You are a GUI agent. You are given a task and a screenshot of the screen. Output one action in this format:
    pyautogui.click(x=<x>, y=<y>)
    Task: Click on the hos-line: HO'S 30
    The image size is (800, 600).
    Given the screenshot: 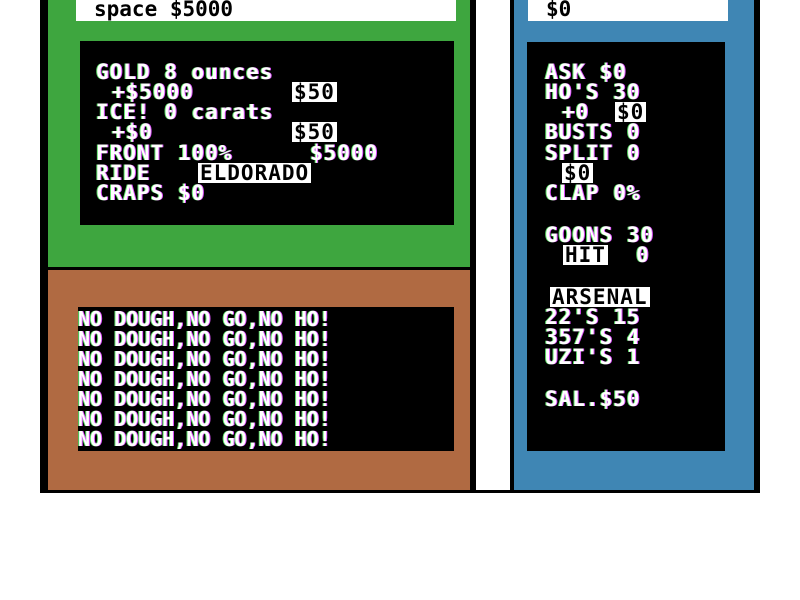 What is the action you would take?
    pyautogui.click(x=593, y=92)
    